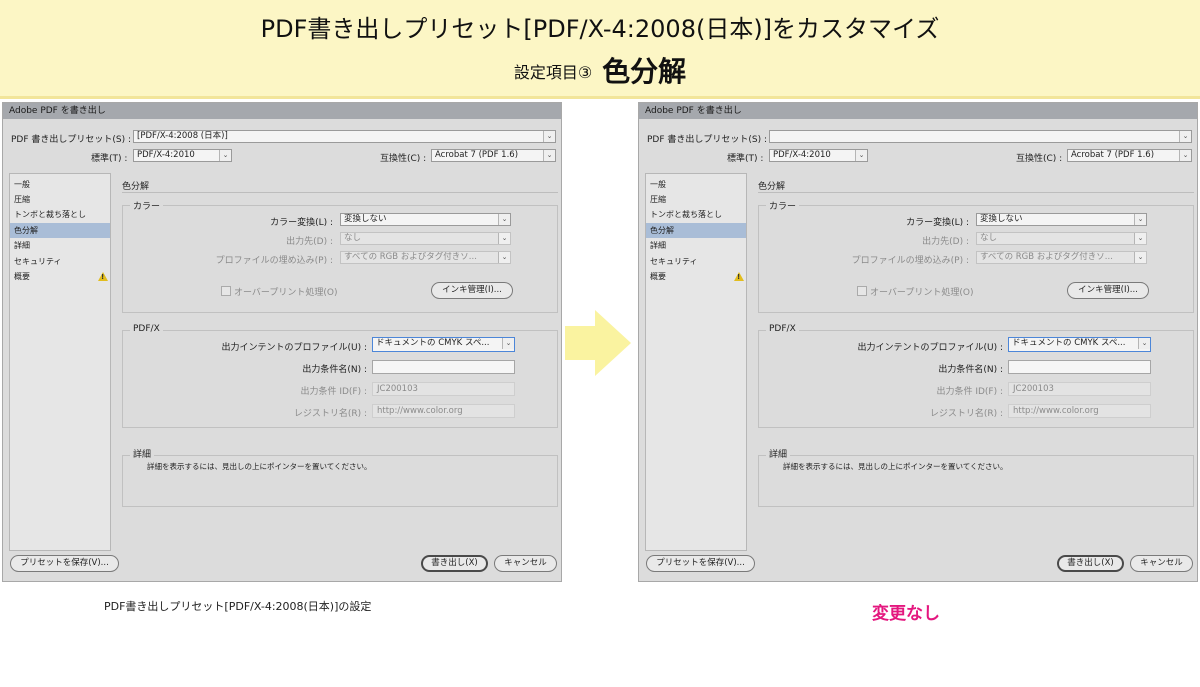 The image size is (1200, 687). Describe the element at coordinates (238, 606) in the screenshot. I see `caption-before: PDF書き出しプリセット[PDF/X-4:2008(日本)]の設定` at that location.